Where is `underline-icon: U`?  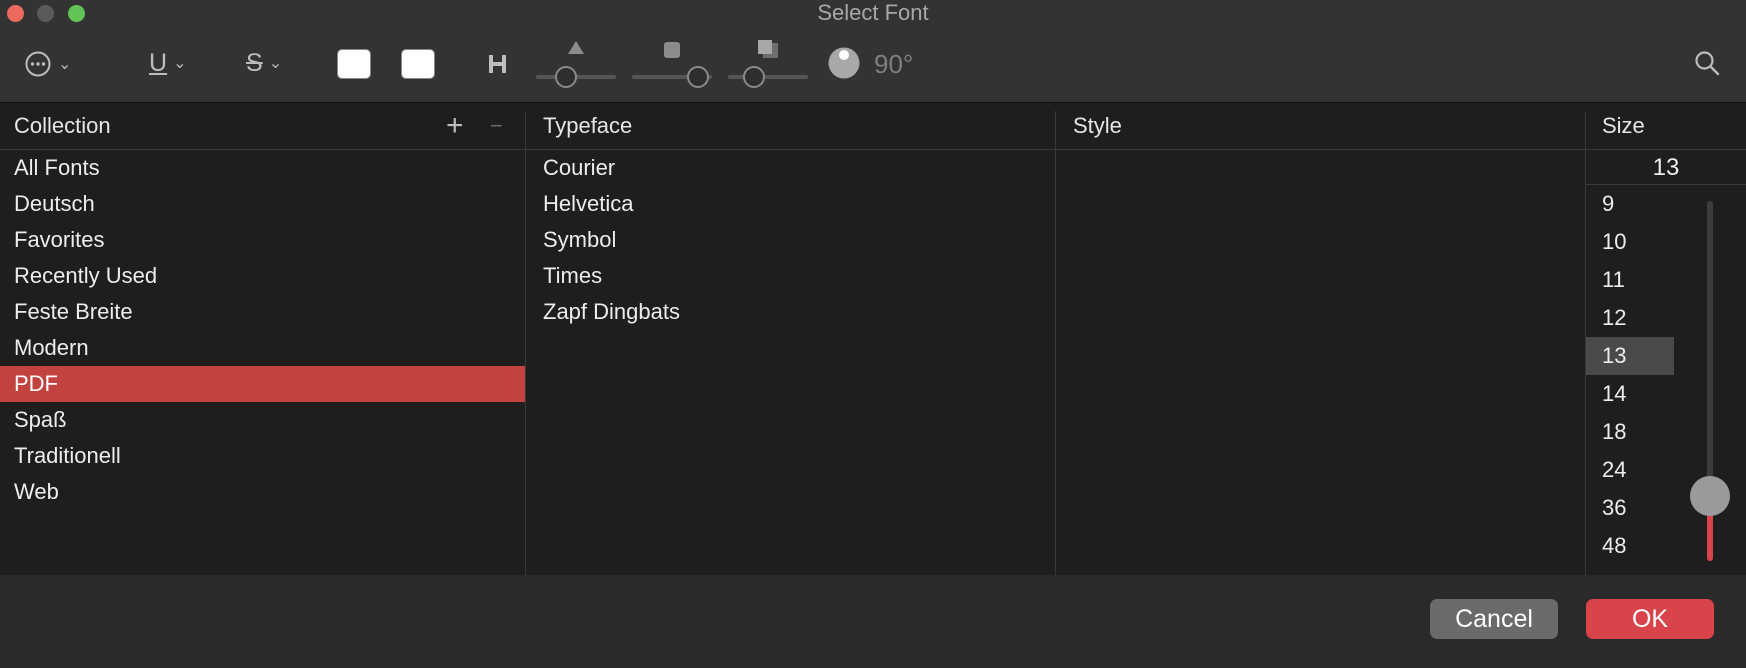
underline-icon: U is located at coordinates (158, 62).